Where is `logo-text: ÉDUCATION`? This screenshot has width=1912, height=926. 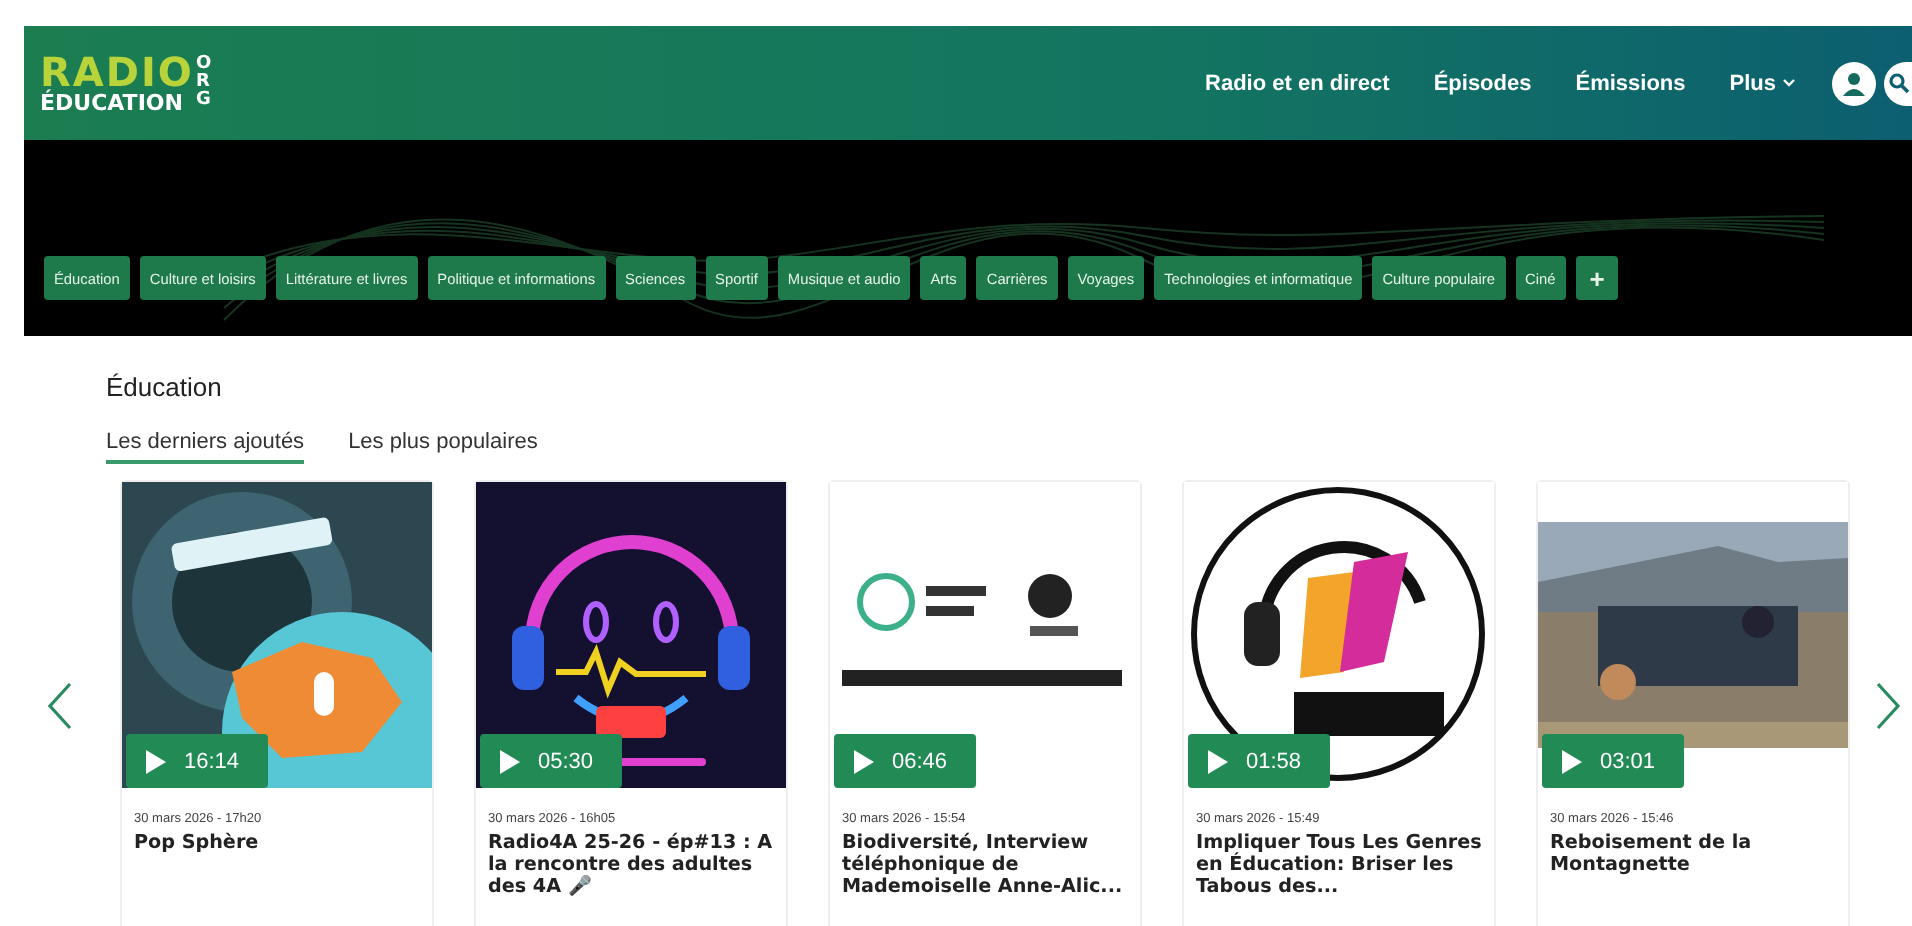
logo-text: ÉDUCATION is located at coordinates (112, 103).